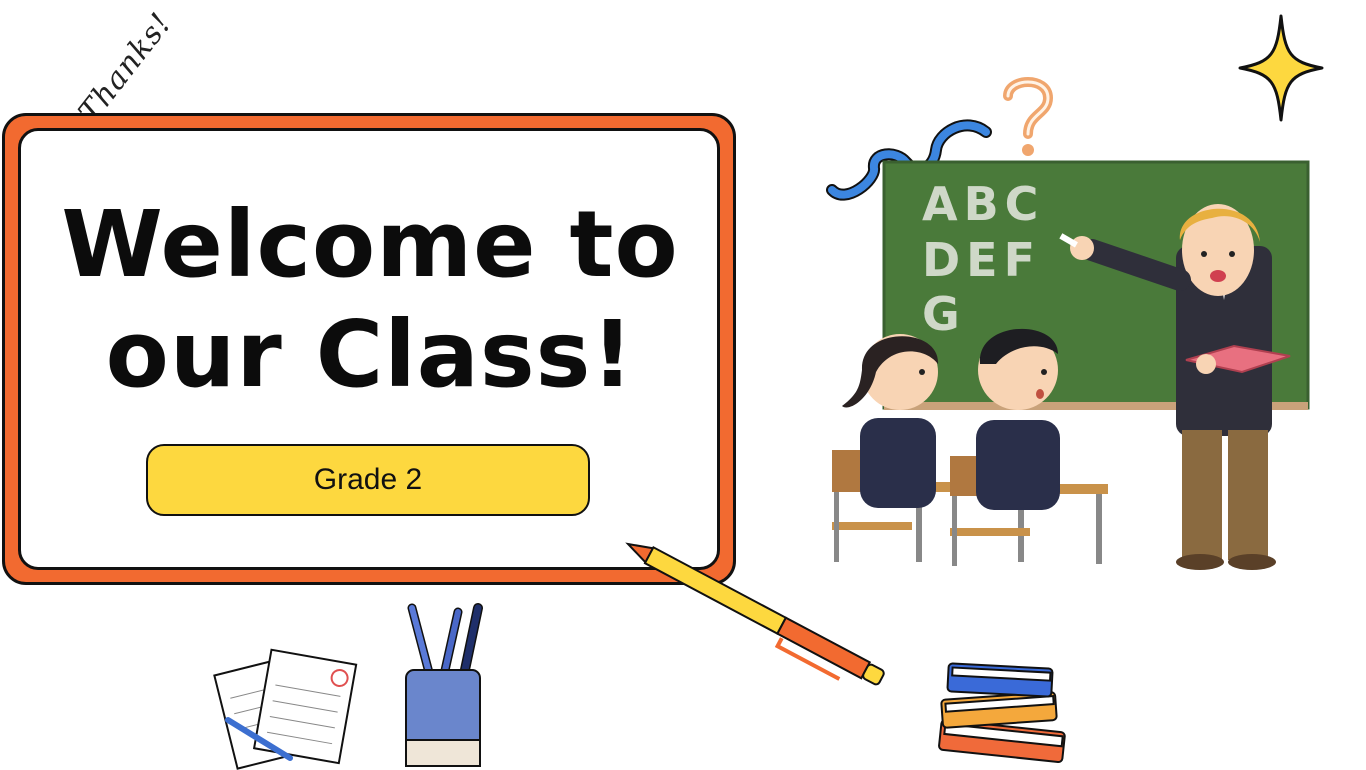  I want to click on book-stack-icon, so click(1002, 712).